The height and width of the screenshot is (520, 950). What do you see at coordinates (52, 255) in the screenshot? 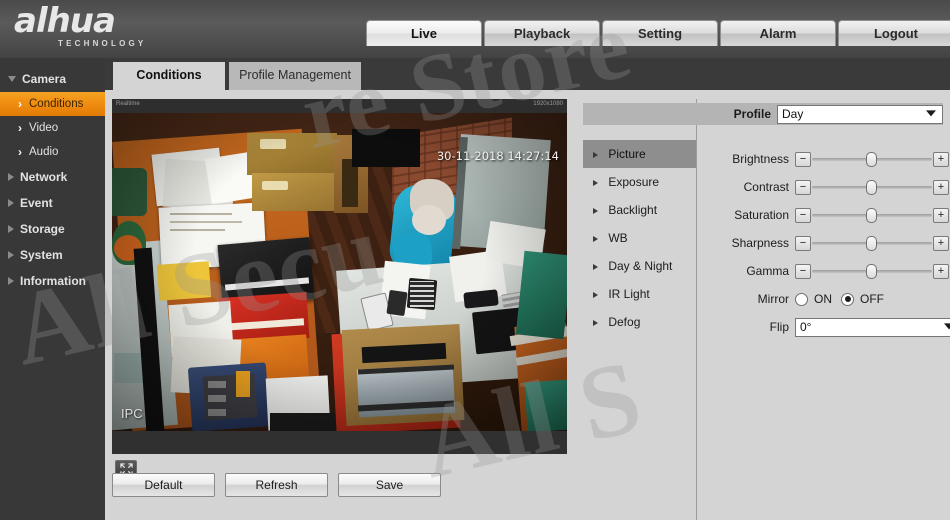
I see `sidebar-group-system: System` at bounding box center [52, 255].